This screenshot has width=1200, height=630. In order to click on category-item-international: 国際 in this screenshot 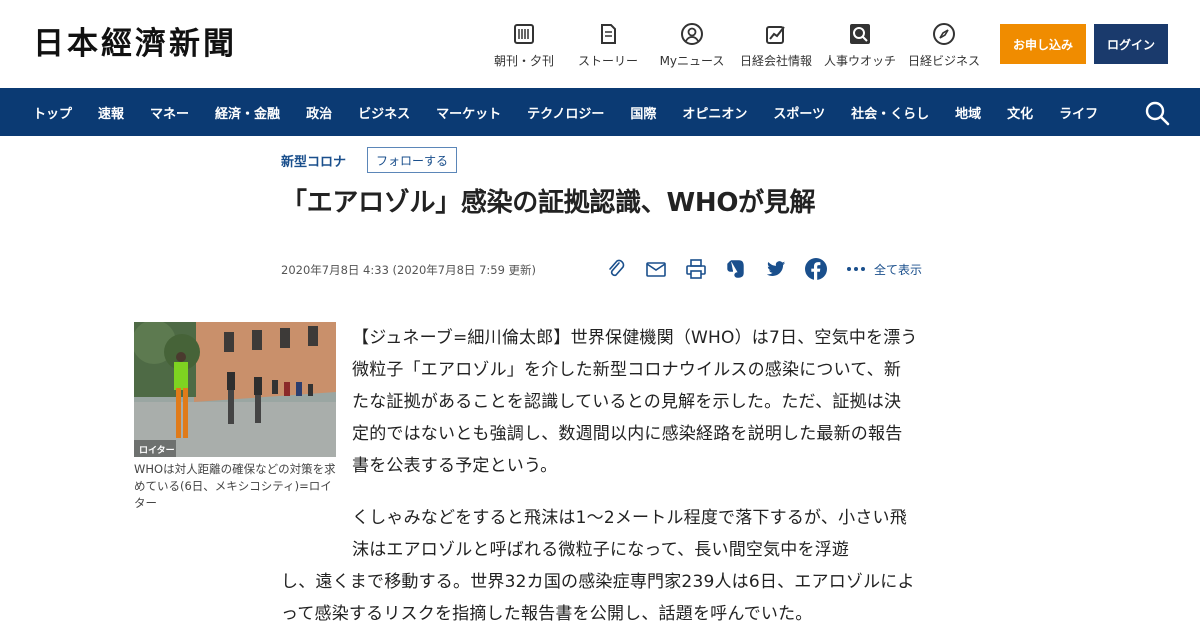, I will do `click(643, 112)`.